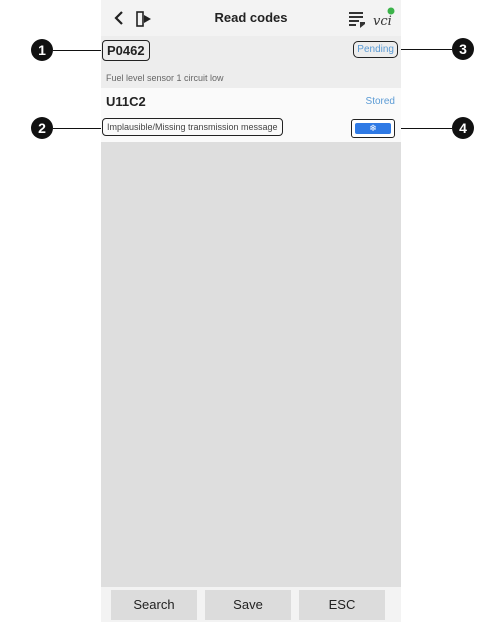 The width and height of the screenshot is (490, 622). What do you see at coordinates (79, 50) in the screenshot?
I see `callout-1-line` at bounding box center [79, 50].